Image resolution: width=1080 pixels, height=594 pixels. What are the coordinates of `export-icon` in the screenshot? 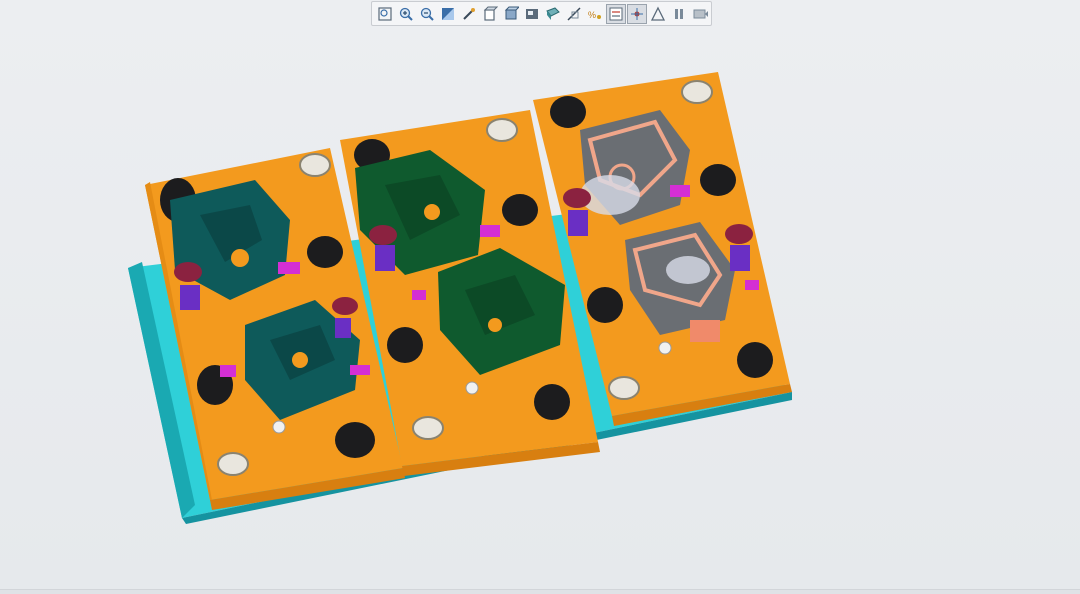 It's located at (700, 13).